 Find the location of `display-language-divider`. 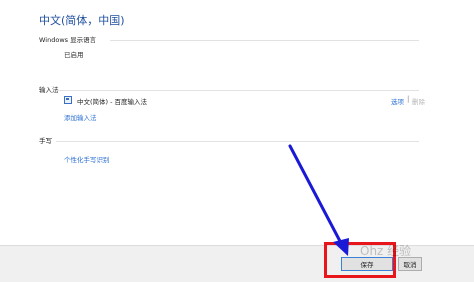

display-language-divider is located at coordinates (264, 40).